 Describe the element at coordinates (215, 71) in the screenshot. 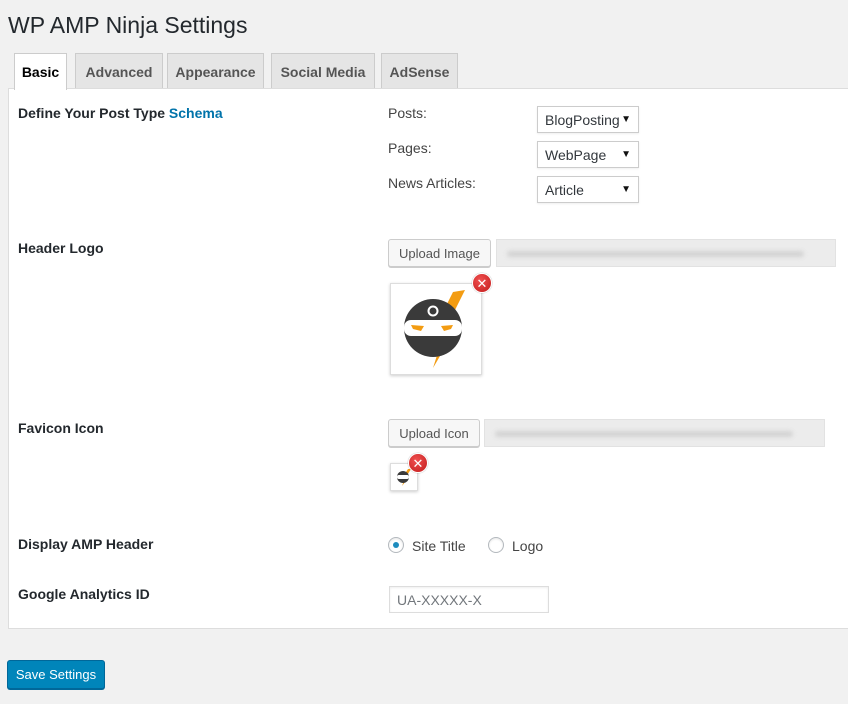

I see `tab-appearance: Appearance` at that location.